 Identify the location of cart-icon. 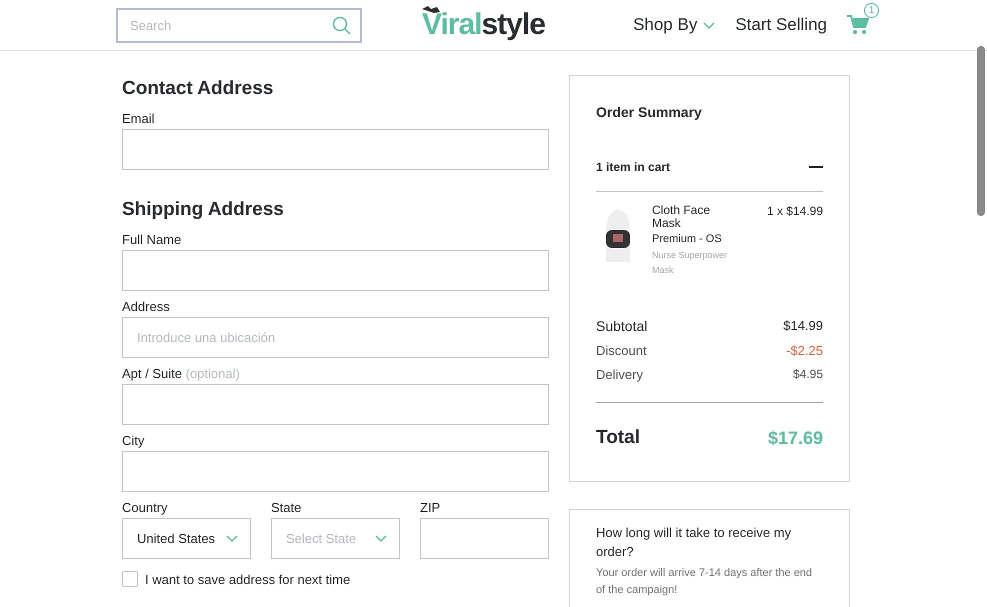
(858, 25).